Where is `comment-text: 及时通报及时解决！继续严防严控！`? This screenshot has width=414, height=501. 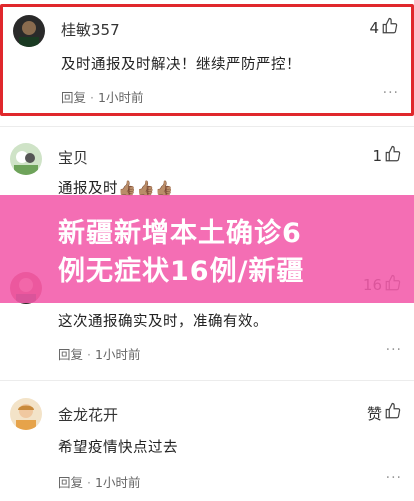 comment-text: 及时通报及时解决！继续严防严控！ is located at coordinates (181, 65).